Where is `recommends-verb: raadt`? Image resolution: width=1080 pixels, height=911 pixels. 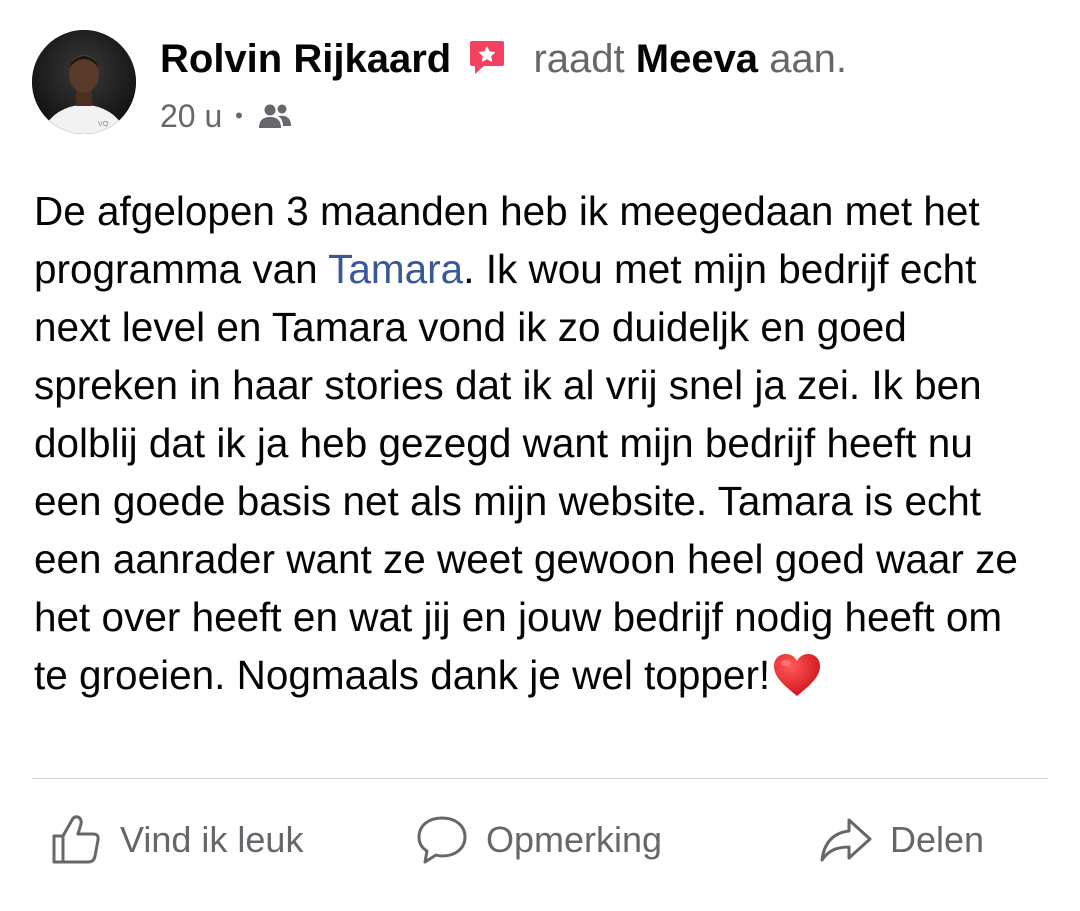
recommends-verb: raadt is located at coordinates (579, 59).